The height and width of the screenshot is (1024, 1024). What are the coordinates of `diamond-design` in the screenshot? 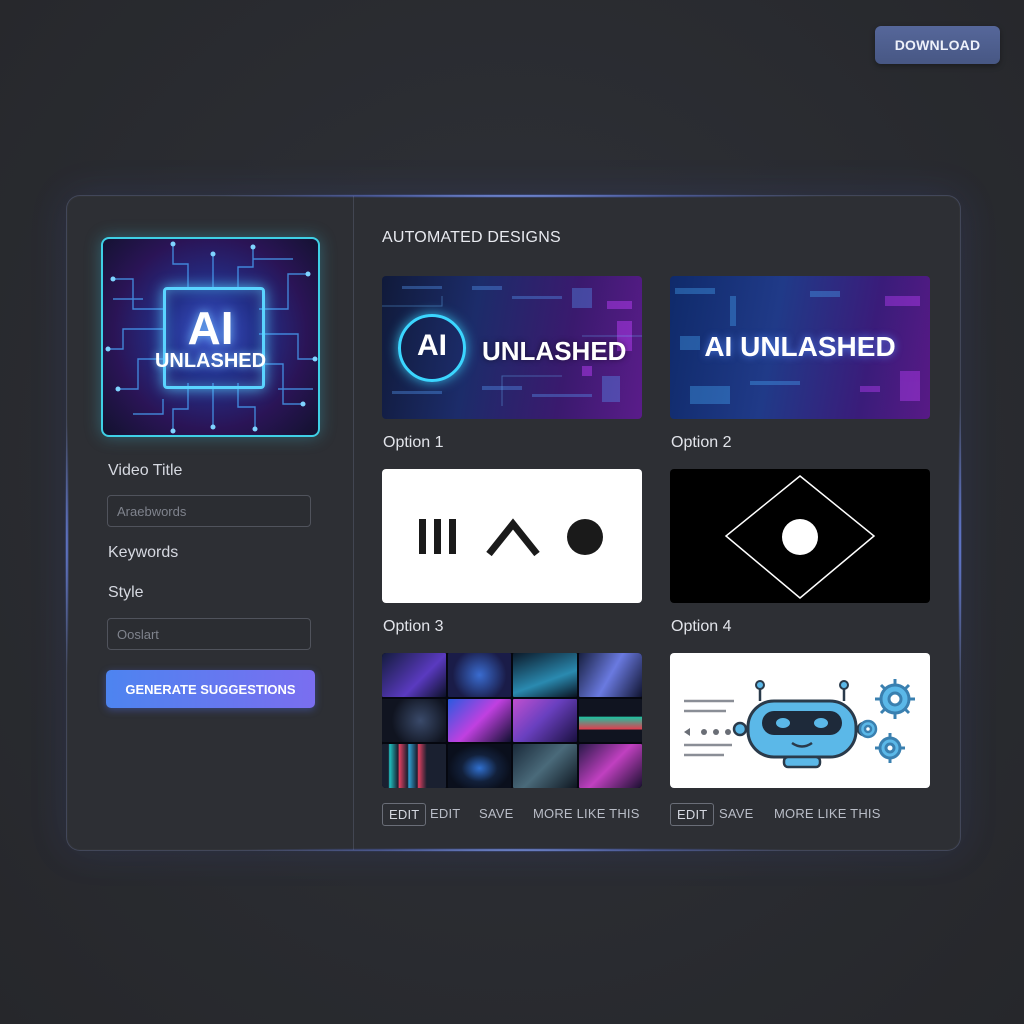 It's located at (800, 537).